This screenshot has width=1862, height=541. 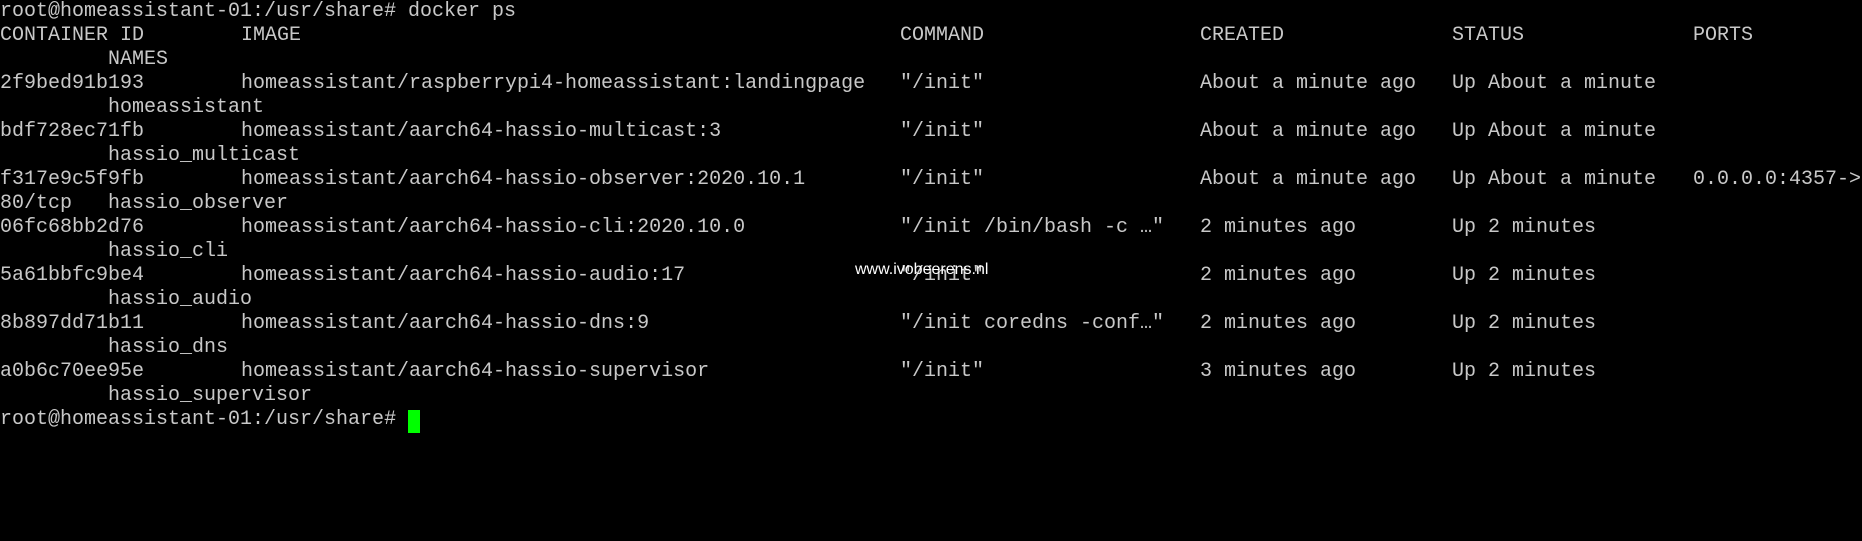 I want to click on created: 3 minutes ago, so click(x=1278, y=371).